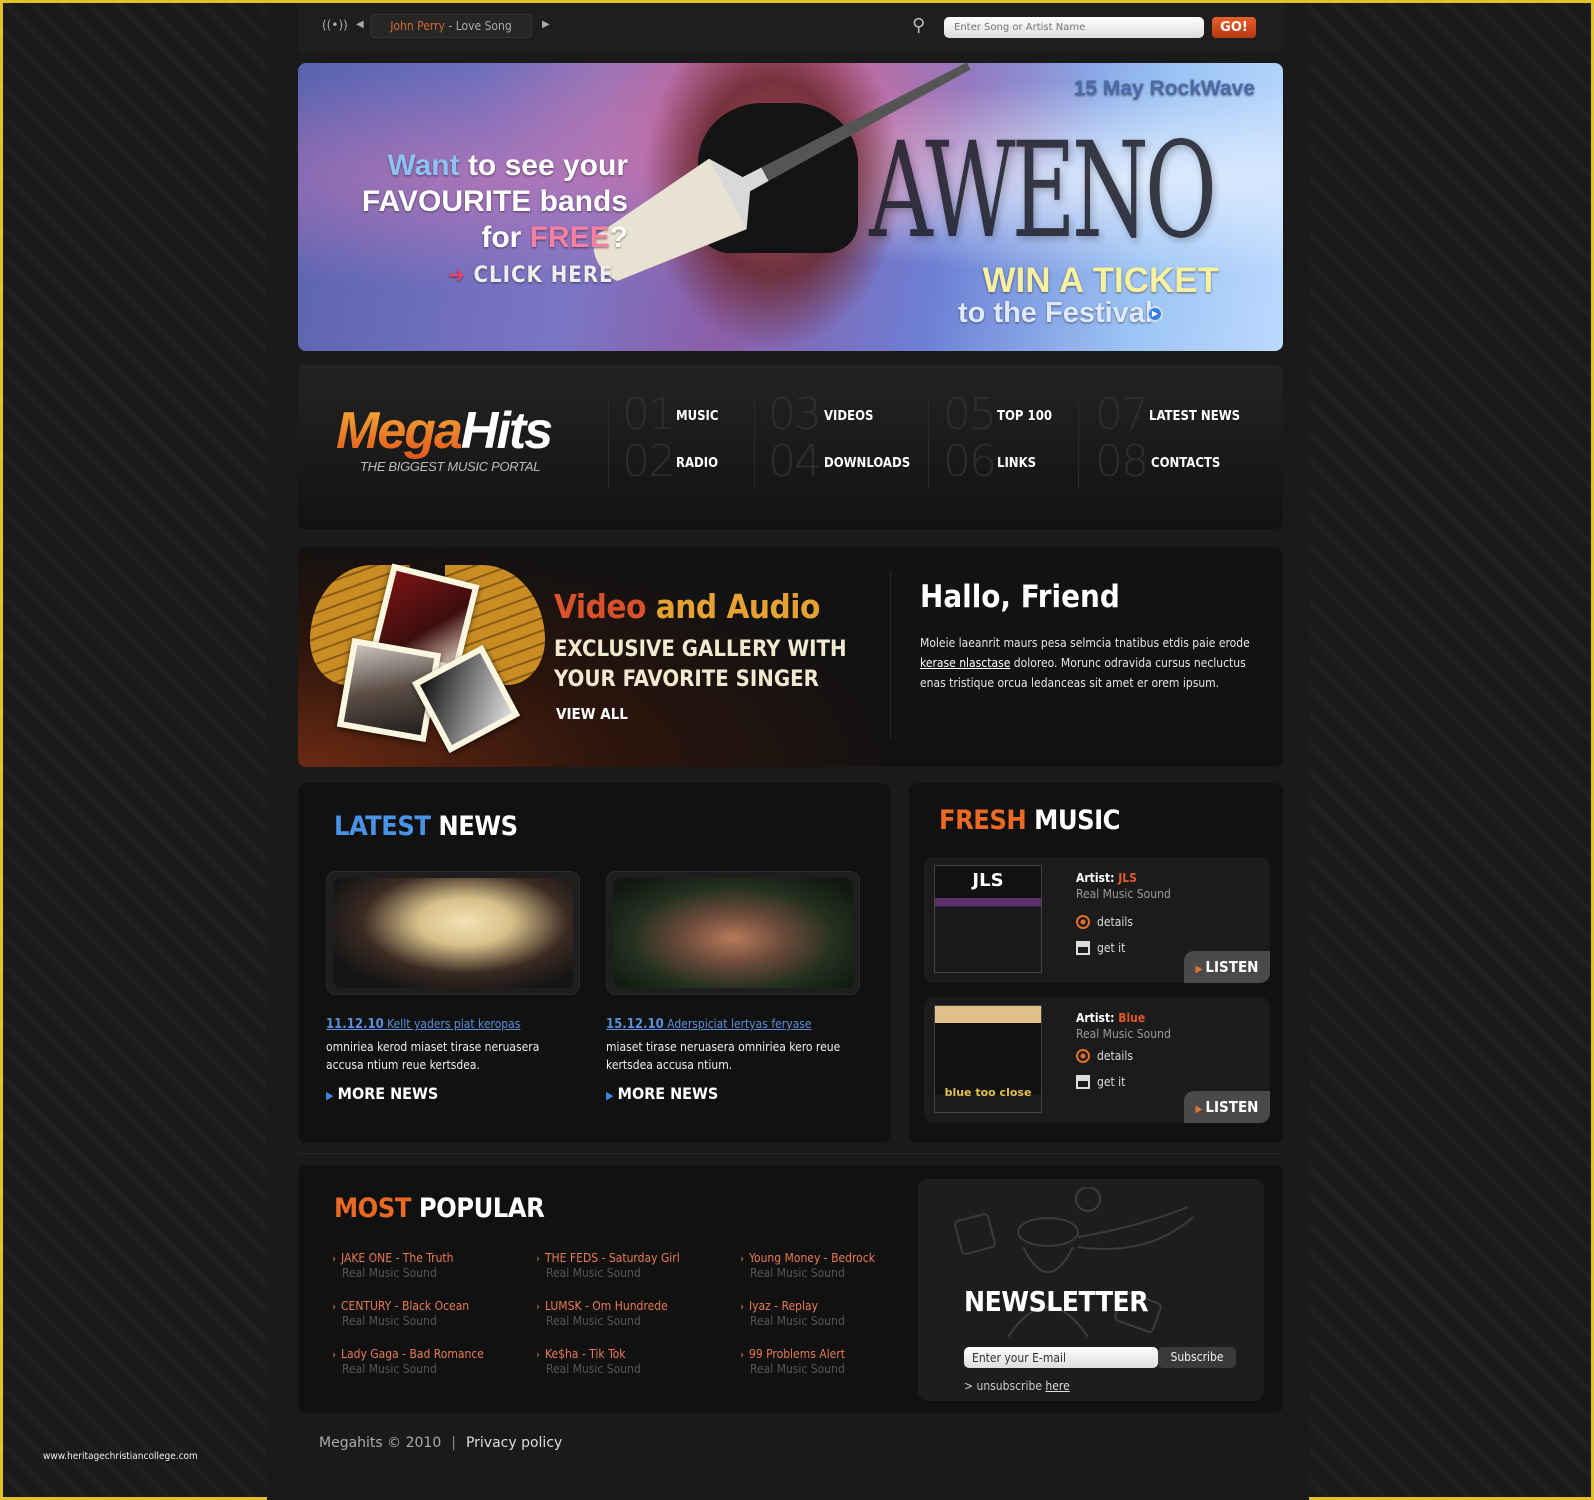 The image size is (1594, 1500). Describe the element at coordinates (668, 1093) in the screenshot. I see `more-news-label: MORE NEWS` at that location.